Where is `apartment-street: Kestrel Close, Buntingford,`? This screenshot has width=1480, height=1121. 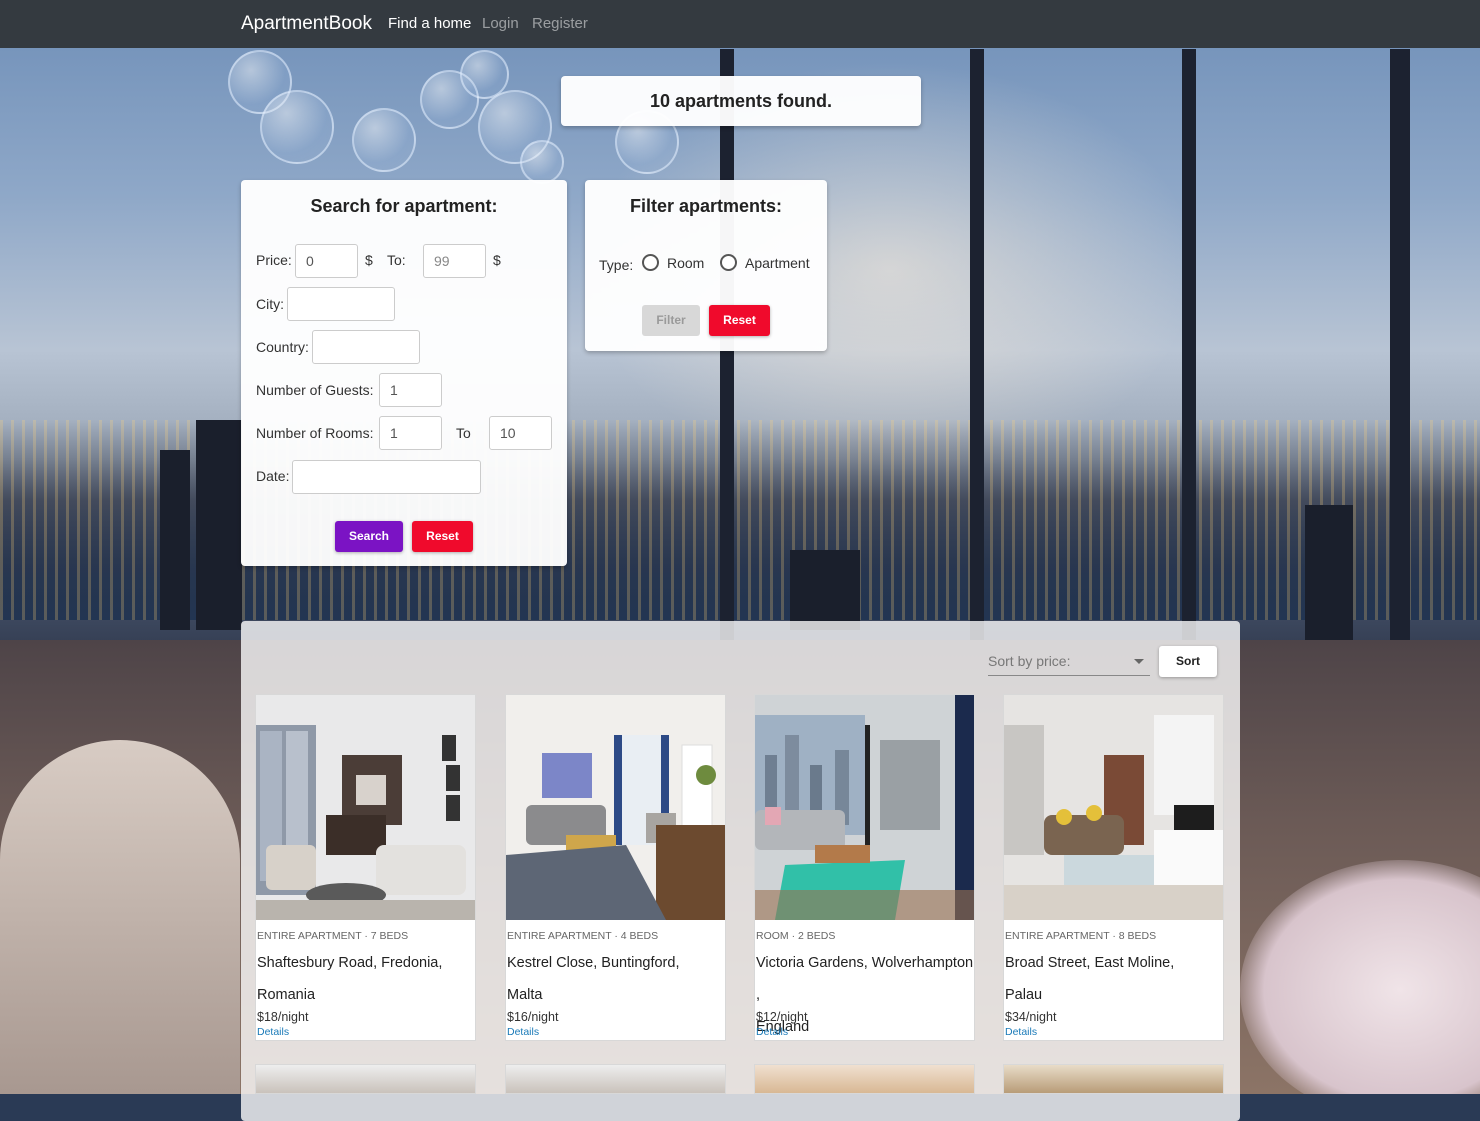 apartment-street: Kestrel Close, Buntingford, is located at coordinates (593, 963).